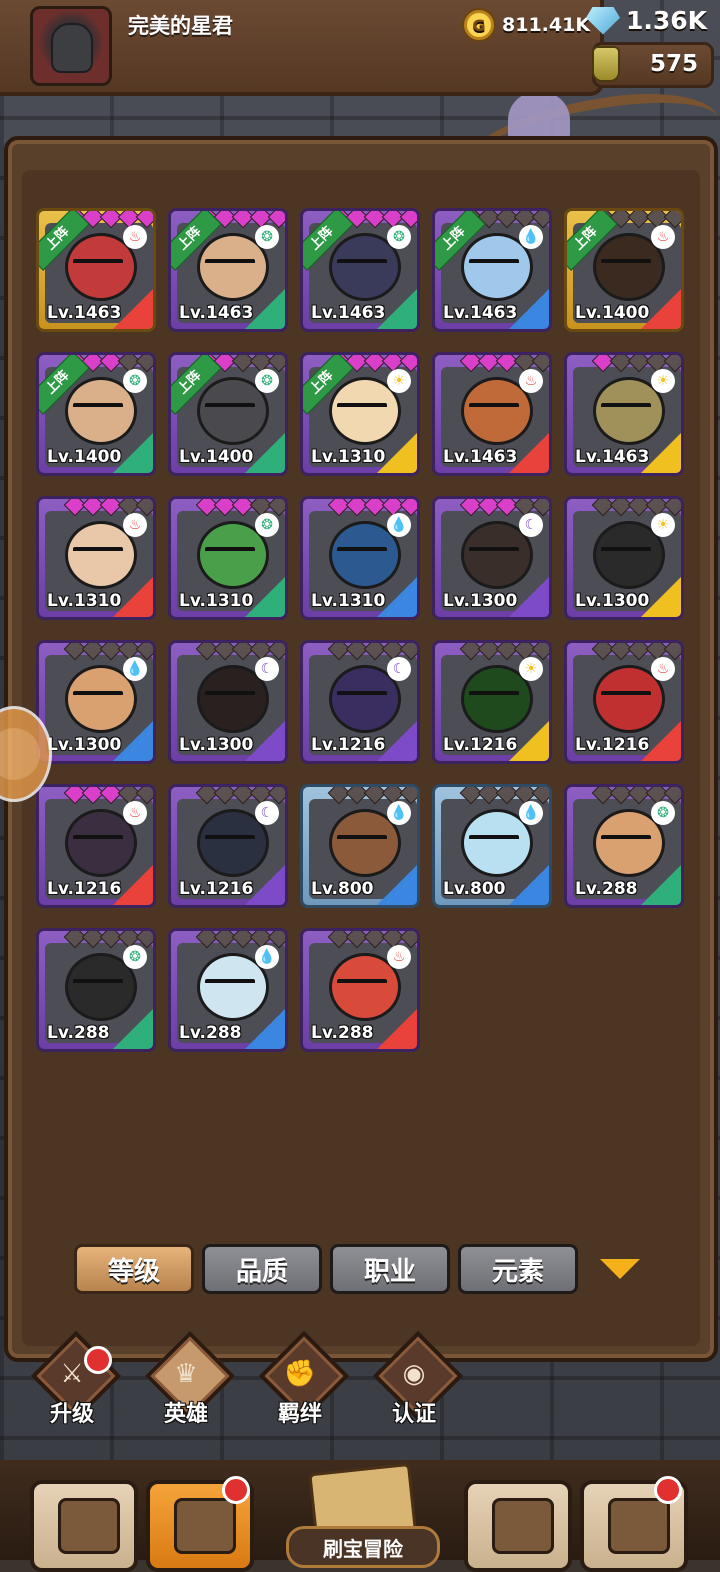  What do you see at coordinates (360, 1388) in the screenshot?
I see `hero-sub-nav: ⚔ 升级 ♛ 英雄 ✊ 羁绊 ◉ 认证` at bounding box center [360, 1388].